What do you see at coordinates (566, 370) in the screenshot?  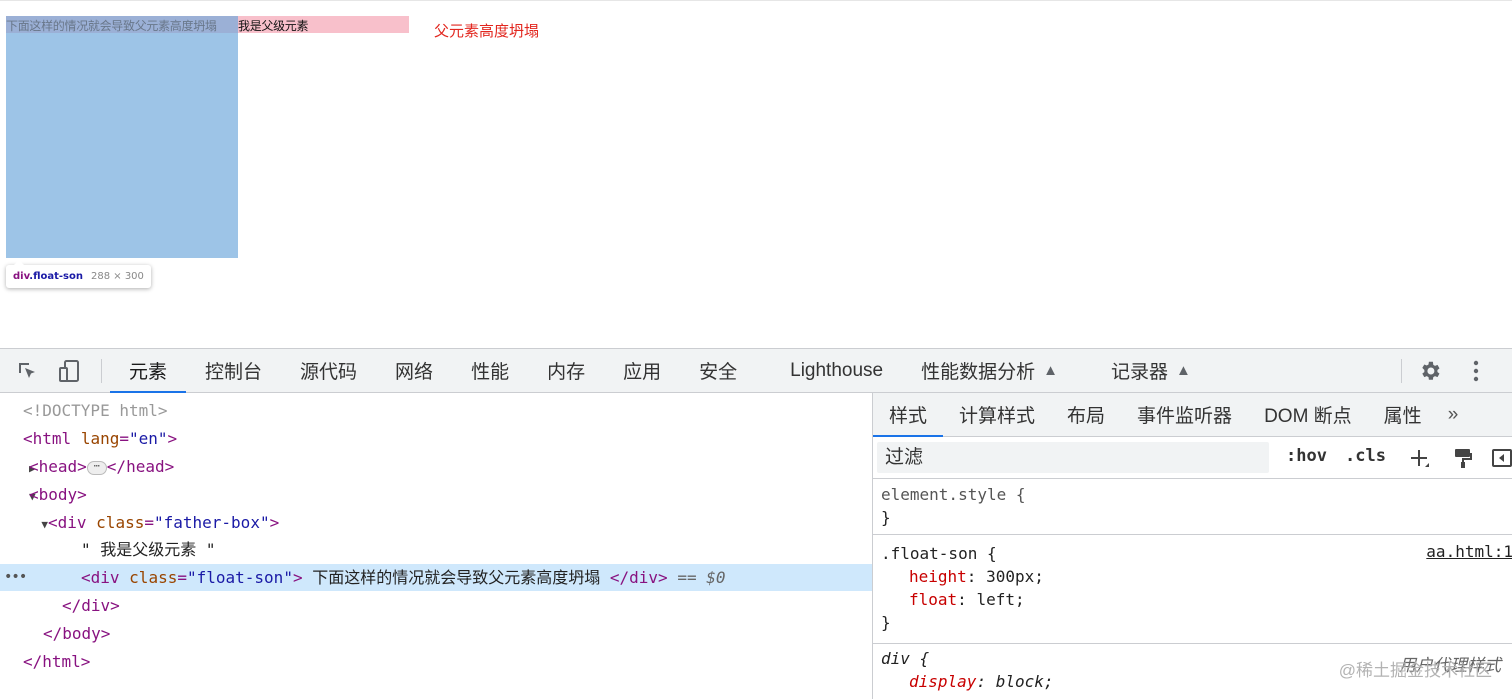 I see `tab-memory: 内存` at bounding box center [566, 370].